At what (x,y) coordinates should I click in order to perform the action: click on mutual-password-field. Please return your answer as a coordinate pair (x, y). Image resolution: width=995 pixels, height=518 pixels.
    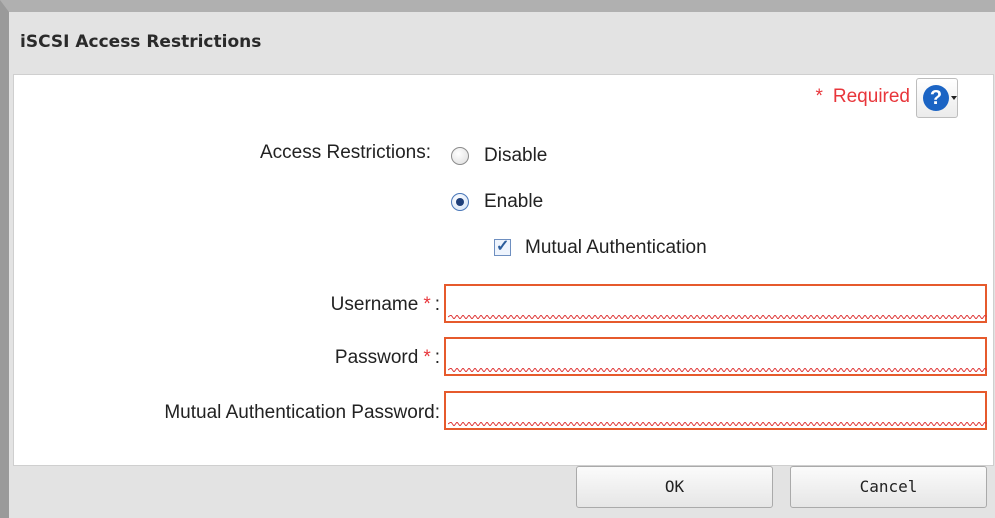
    Looking at the image, I should click on (715, 410).